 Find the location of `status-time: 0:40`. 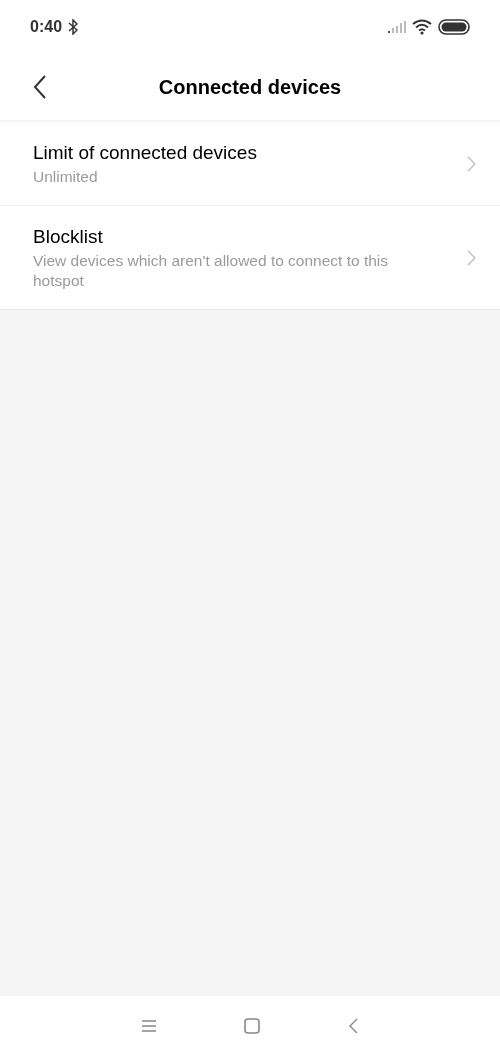

status-time: 0:40 is located at coordinates (46, 27).